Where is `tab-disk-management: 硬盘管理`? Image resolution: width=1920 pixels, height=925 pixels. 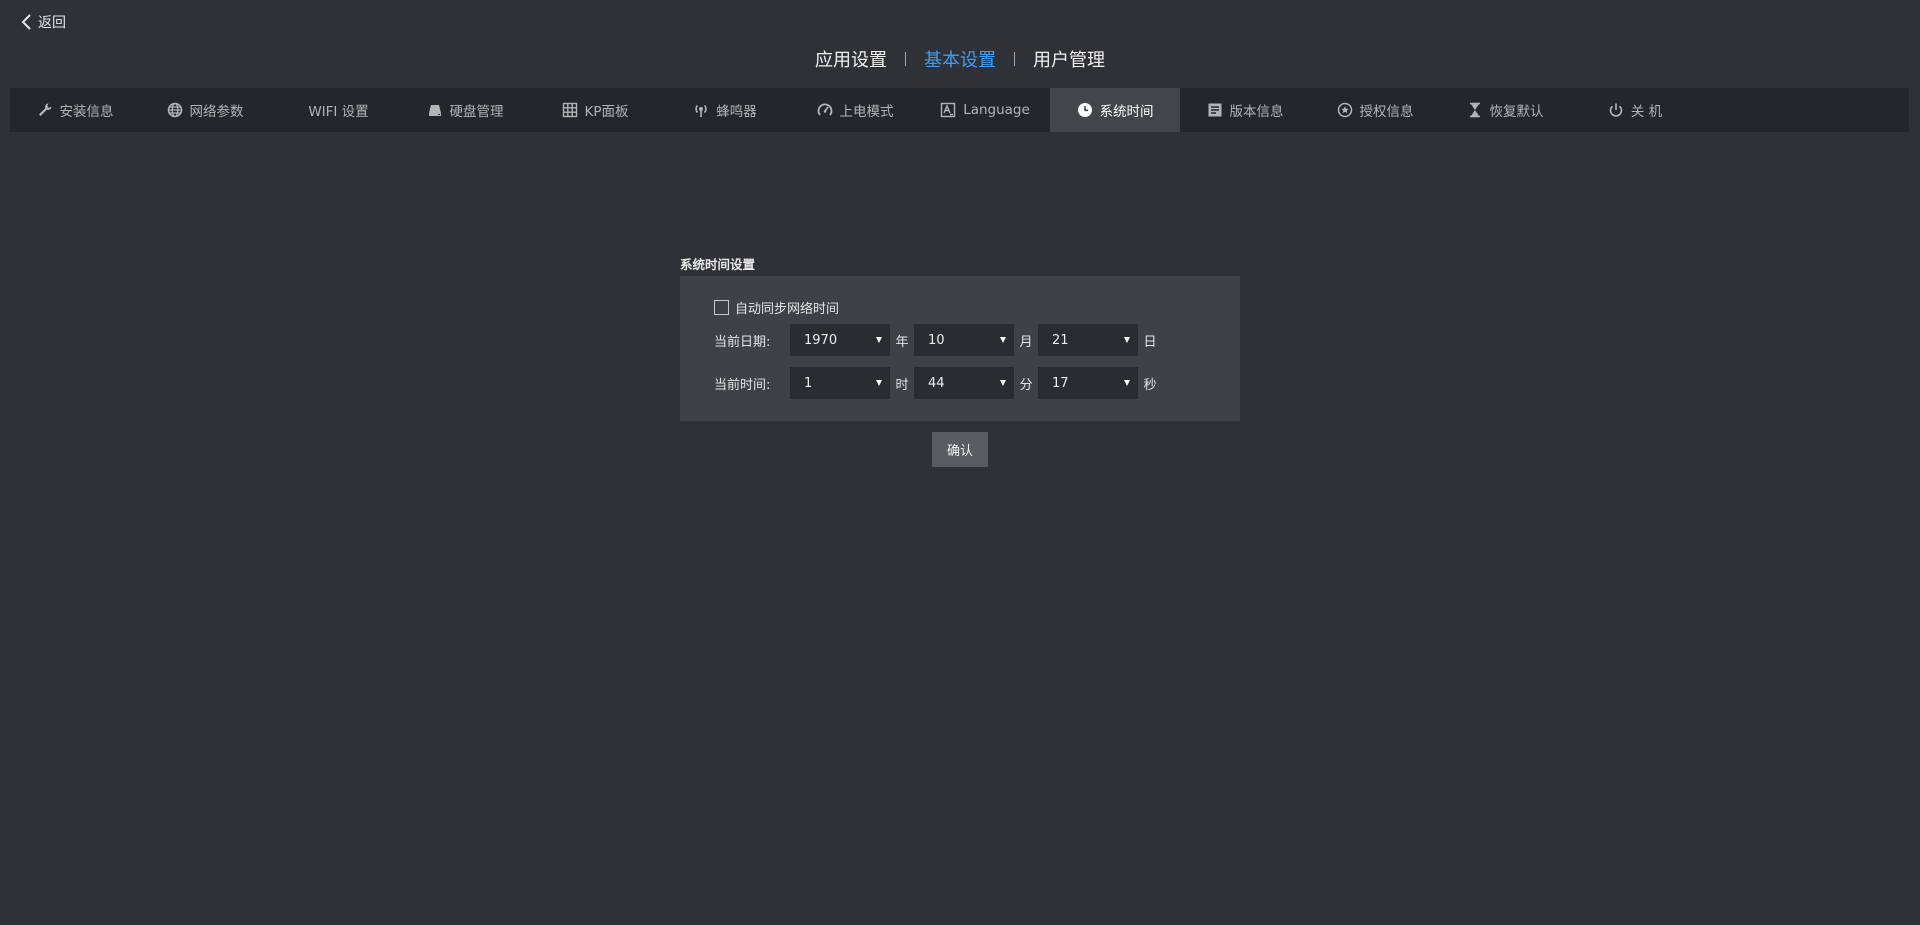
tab-disk-management: 硬盘管理 is located at coordinates (465, 110).